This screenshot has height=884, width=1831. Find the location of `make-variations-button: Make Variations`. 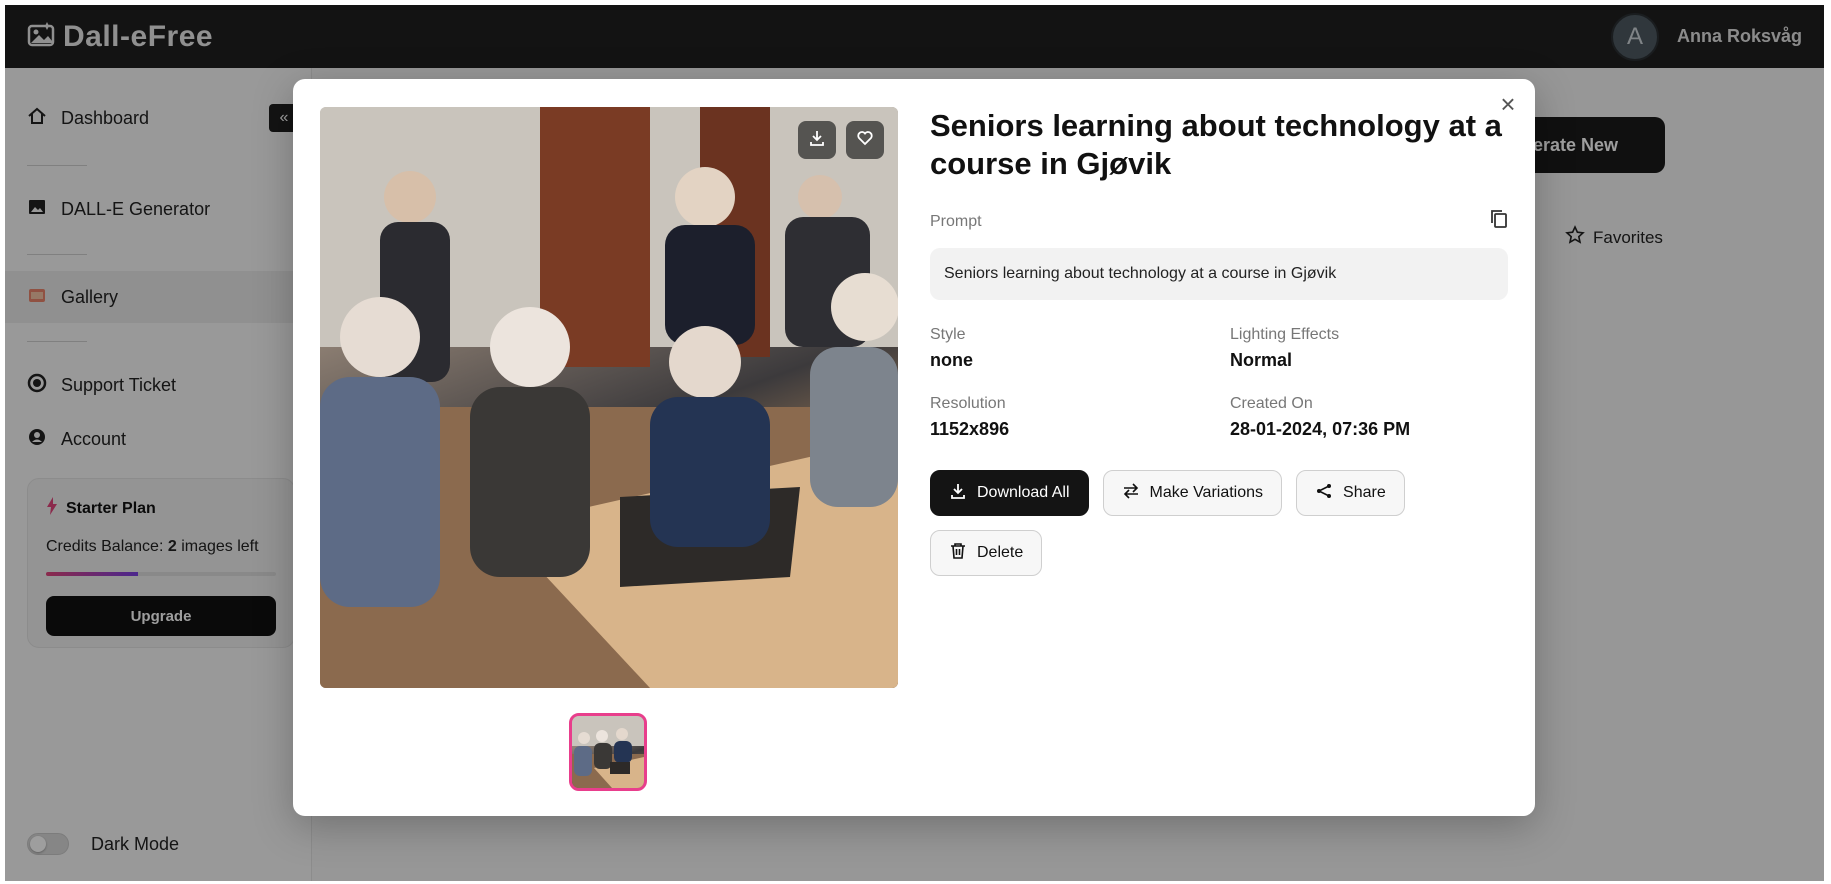

make-variations-button: Make Variations is located at coordinates (1192, 493).